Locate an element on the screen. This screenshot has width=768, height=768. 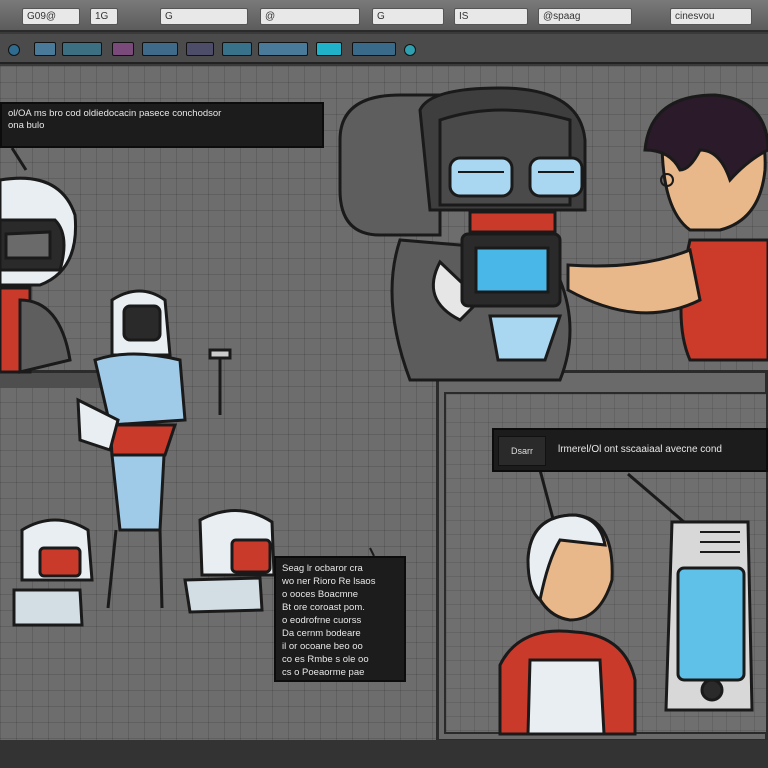
caption-mid-line: il or ocoane beo oo is located at coordinates (322, 646).